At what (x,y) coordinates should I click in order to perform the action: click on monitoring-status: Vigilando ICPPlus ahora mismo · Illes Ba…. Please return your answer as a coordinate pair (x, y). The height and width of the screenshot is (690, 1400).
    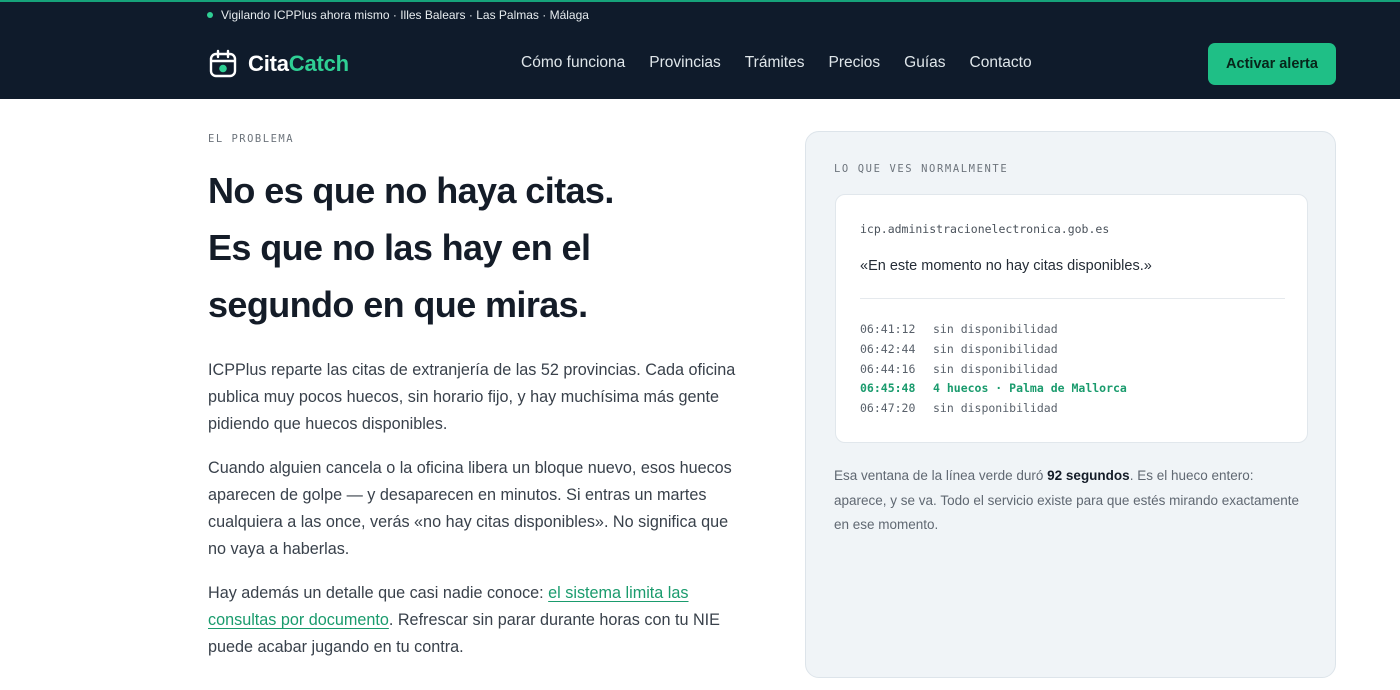
    Looking at the image, I should click on (398, 15).